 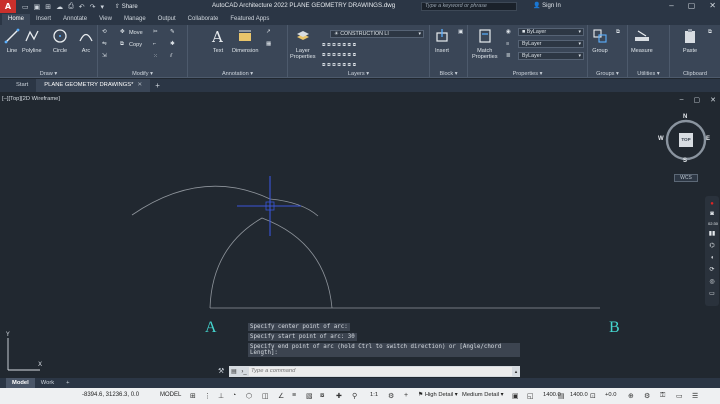 I want to click on transparency-icon: ▧, so click(x=309, y=396).